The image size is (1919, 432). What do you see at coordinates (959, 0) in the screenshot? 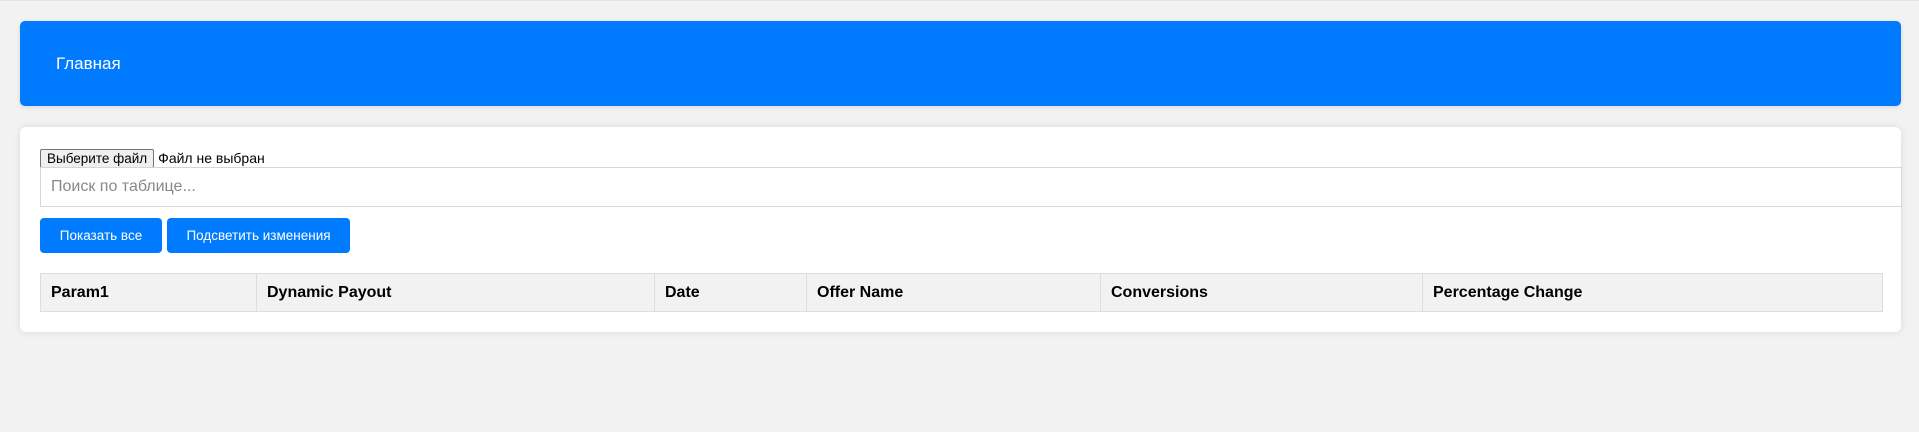
I see `top-border` at bounding box center [959, 0].